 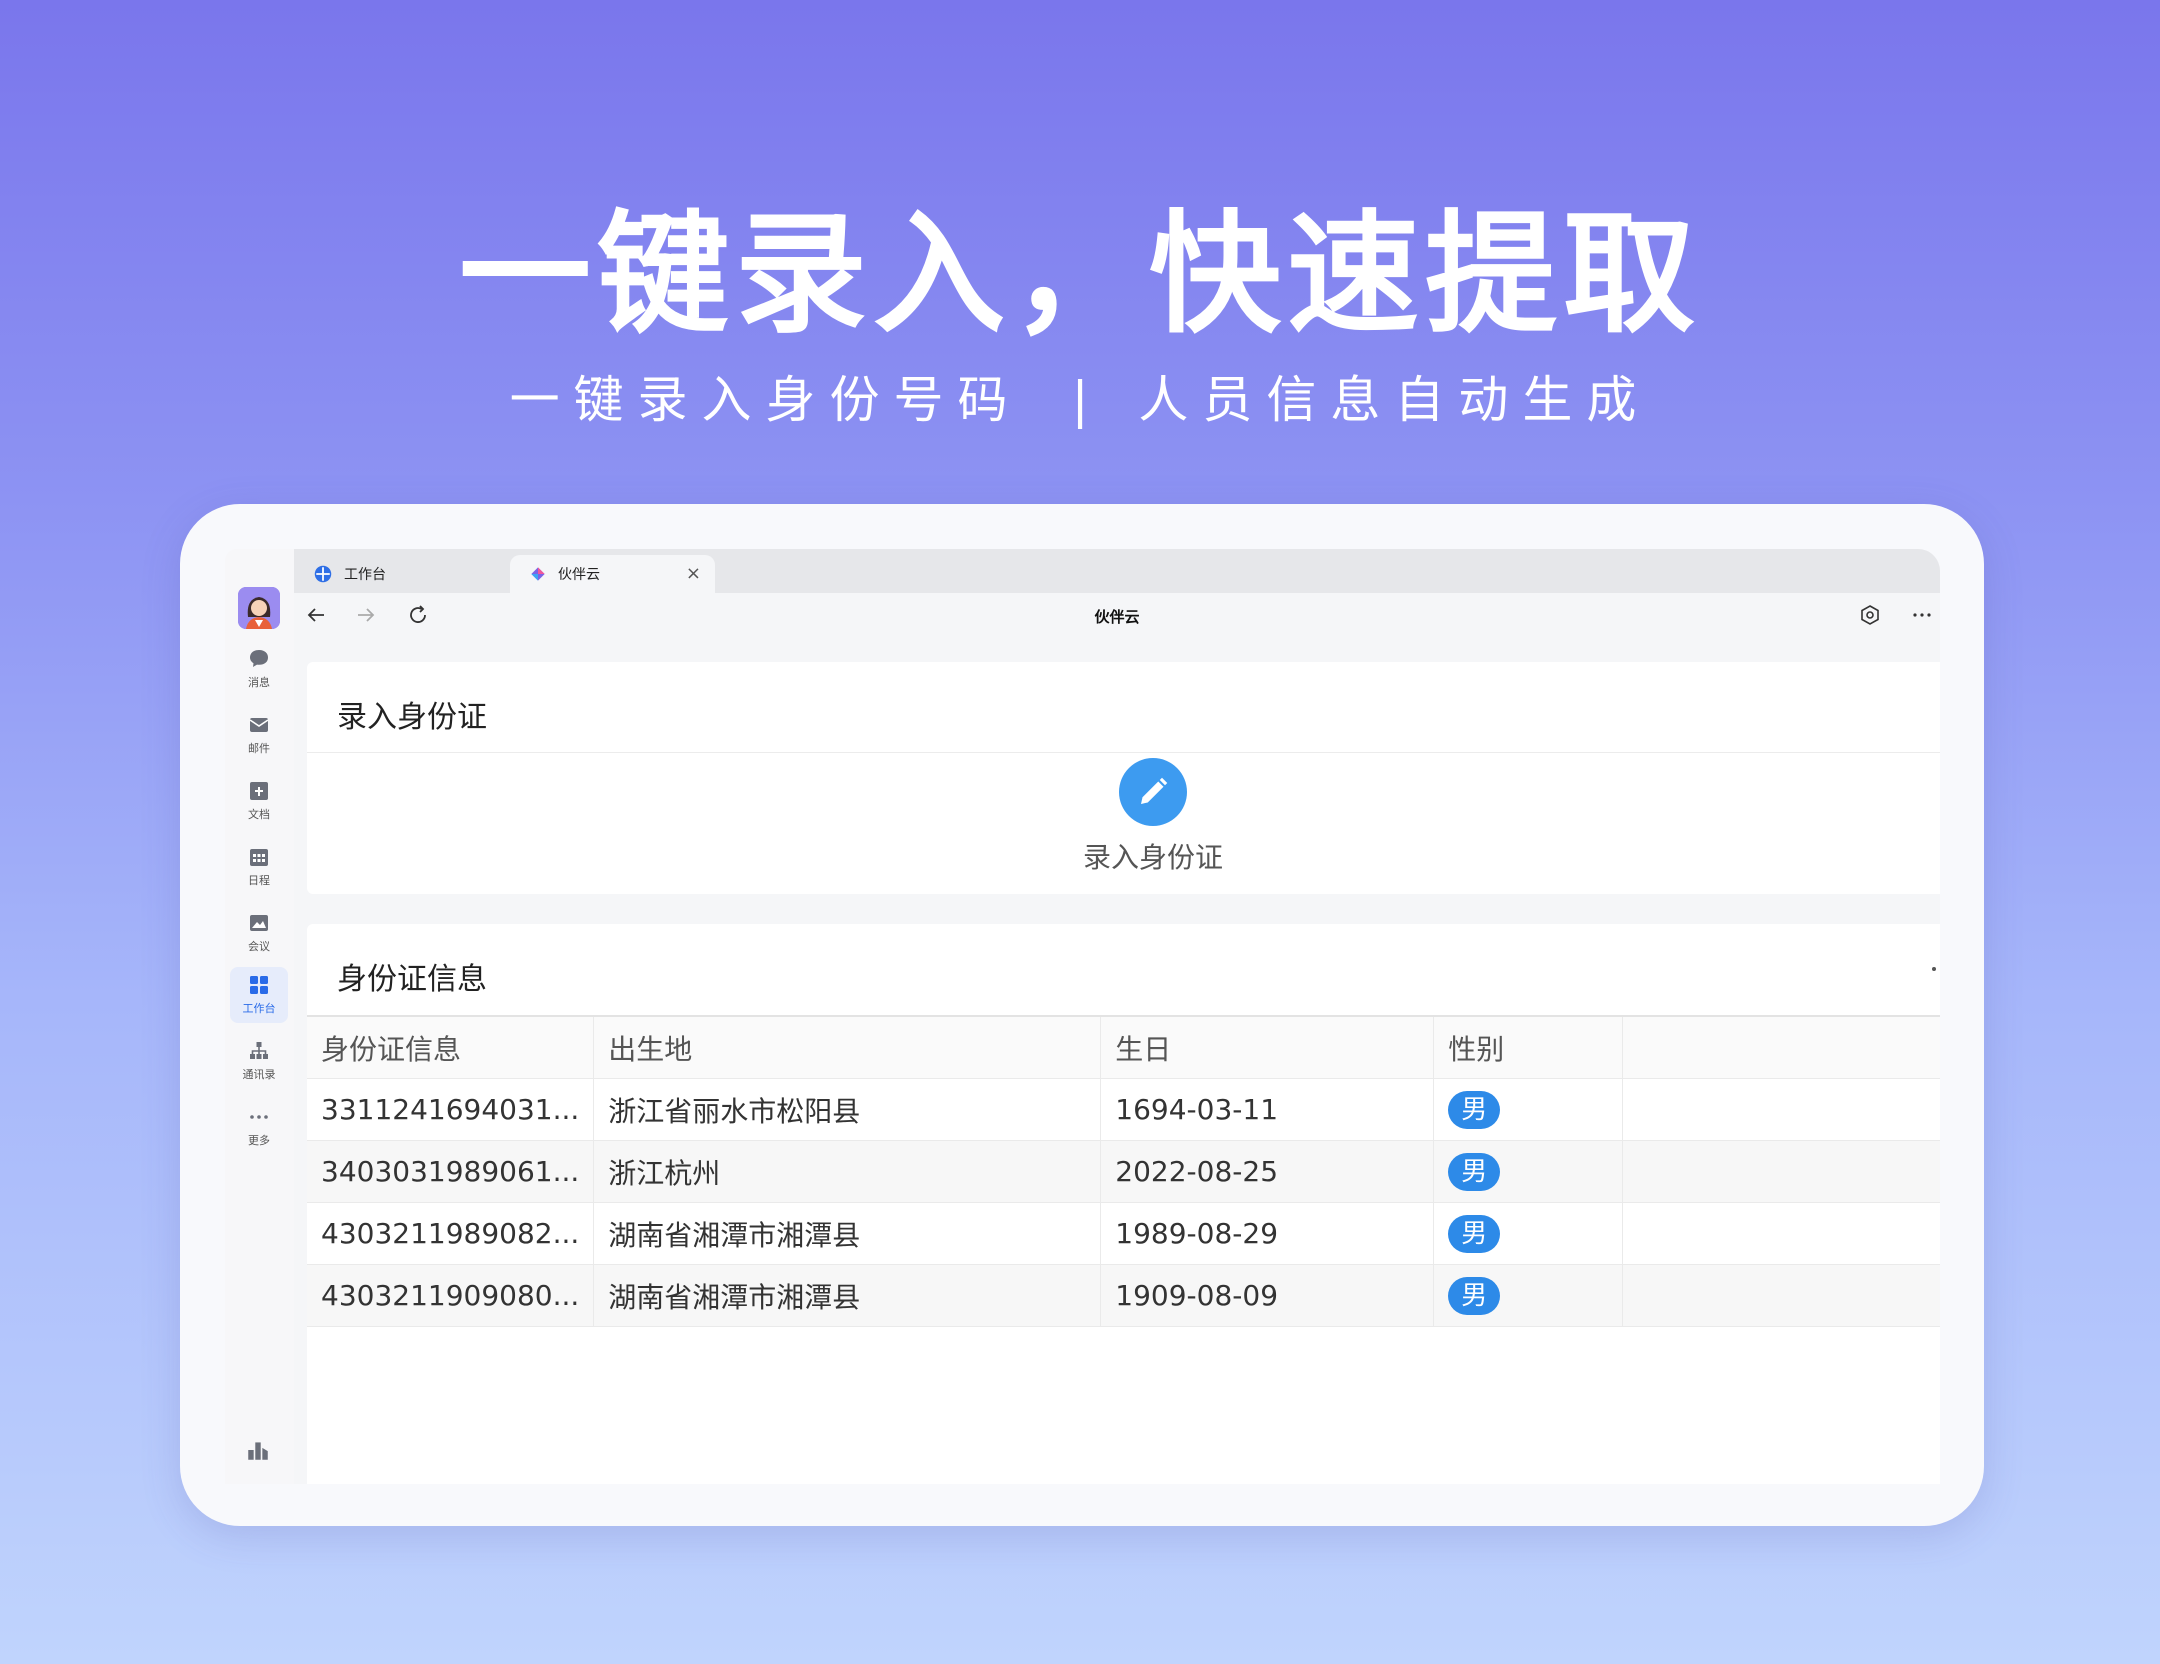 What do you see at coordinates (259, 669) in the screenshot?
I see `sidebar-item-messages: 消息` at bounding box center [259, 669].